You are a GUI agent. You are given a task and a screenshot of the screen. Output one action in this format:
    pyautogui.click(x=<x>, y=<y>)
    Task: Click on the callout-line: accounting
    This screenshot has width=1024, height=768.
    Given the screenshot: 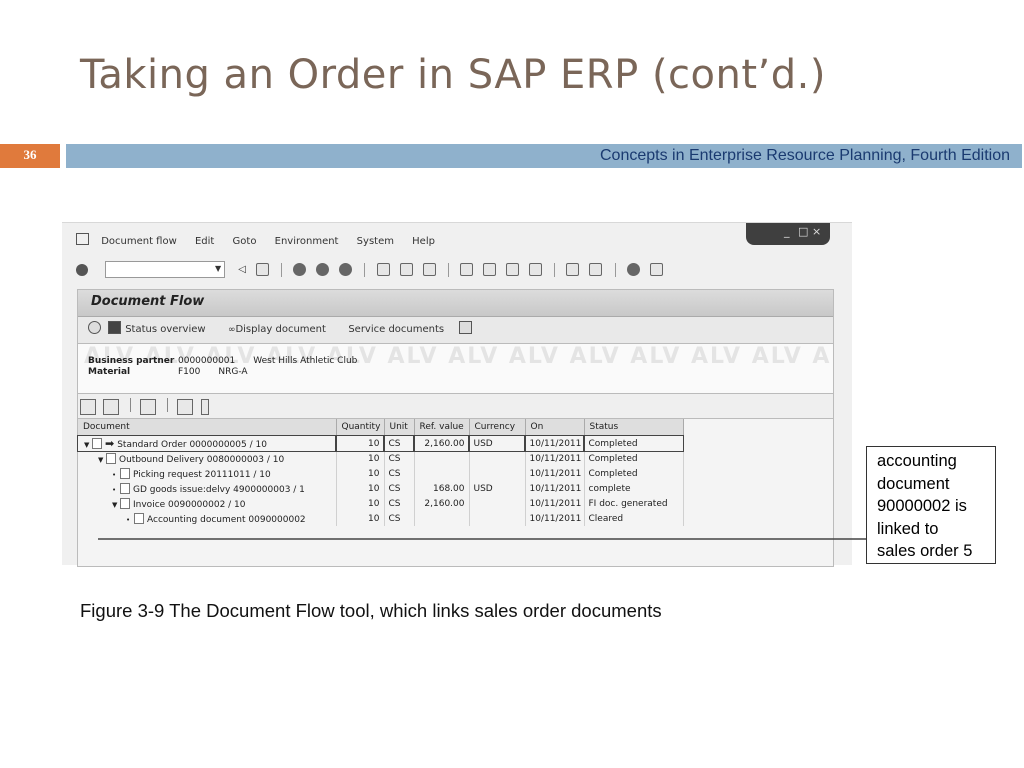 What is the action you would take?
    pyautogui.click(x=917, y=461)
    